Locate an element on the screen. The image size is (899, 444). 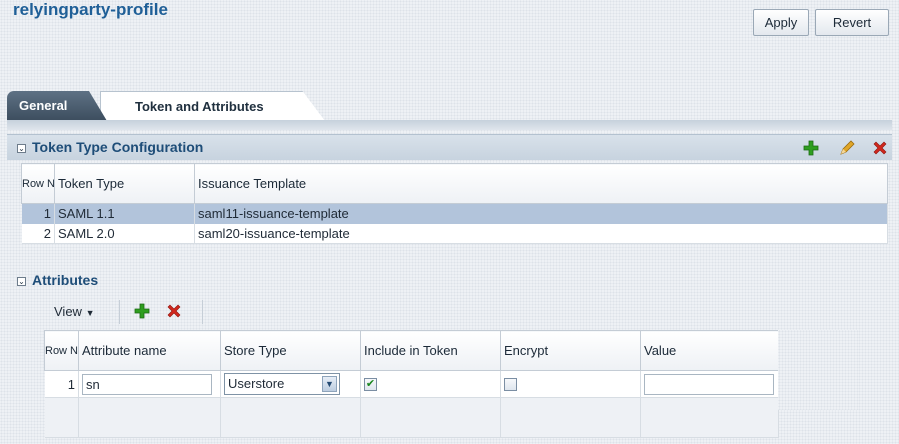
token-type-section-header: ⌄ Token Type Configuration is located at coordinates (449, 147).